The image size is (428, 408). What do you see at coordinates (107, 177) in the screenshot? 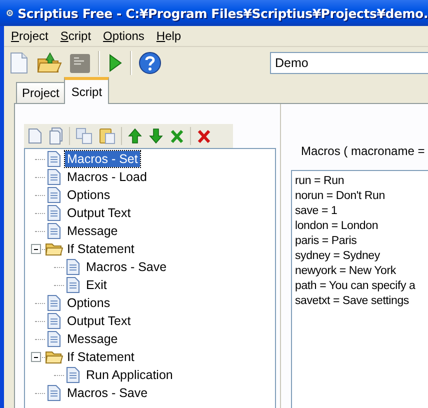
I see `tree-item: Macros - Load` at bounding box center [107, 177].